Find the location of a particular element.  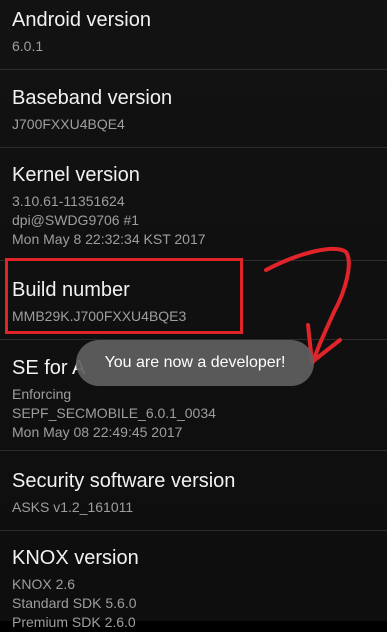

item-title: Security software version is located at coordinates (124, 481).